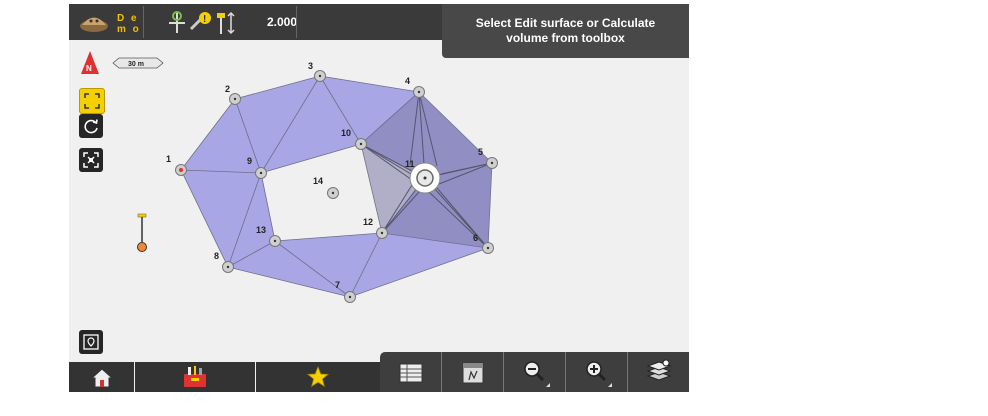  I want to click on home-button, so click(101, 377).